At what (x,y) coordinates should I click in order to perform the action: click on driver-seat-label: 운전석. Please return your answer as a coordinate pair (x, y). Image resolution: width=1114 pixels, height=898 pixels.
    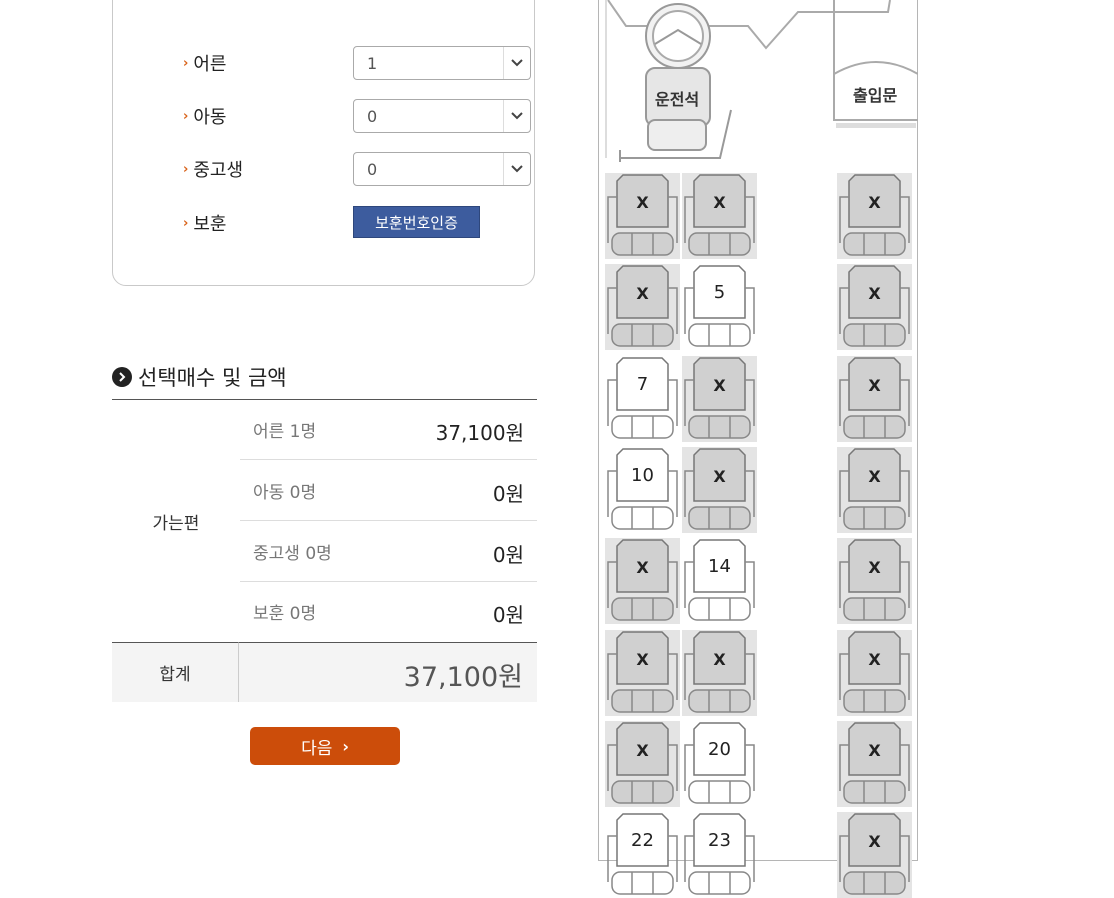
    Looking at the image, I should click on (677, 99).